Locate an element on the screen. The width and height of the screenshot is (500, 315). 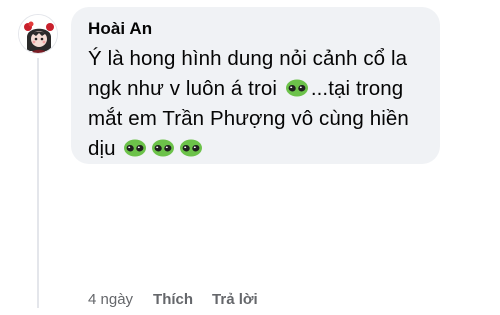
avatar-illustration-icon is located at coordinates (38, 34).